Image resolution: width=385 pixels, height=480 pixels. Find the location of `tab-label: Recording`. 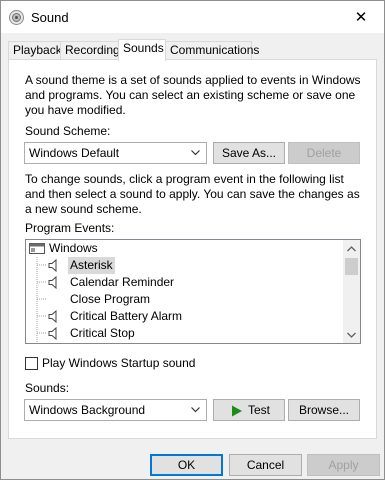

tab-label: Recording is located at coordinates (92, 50).